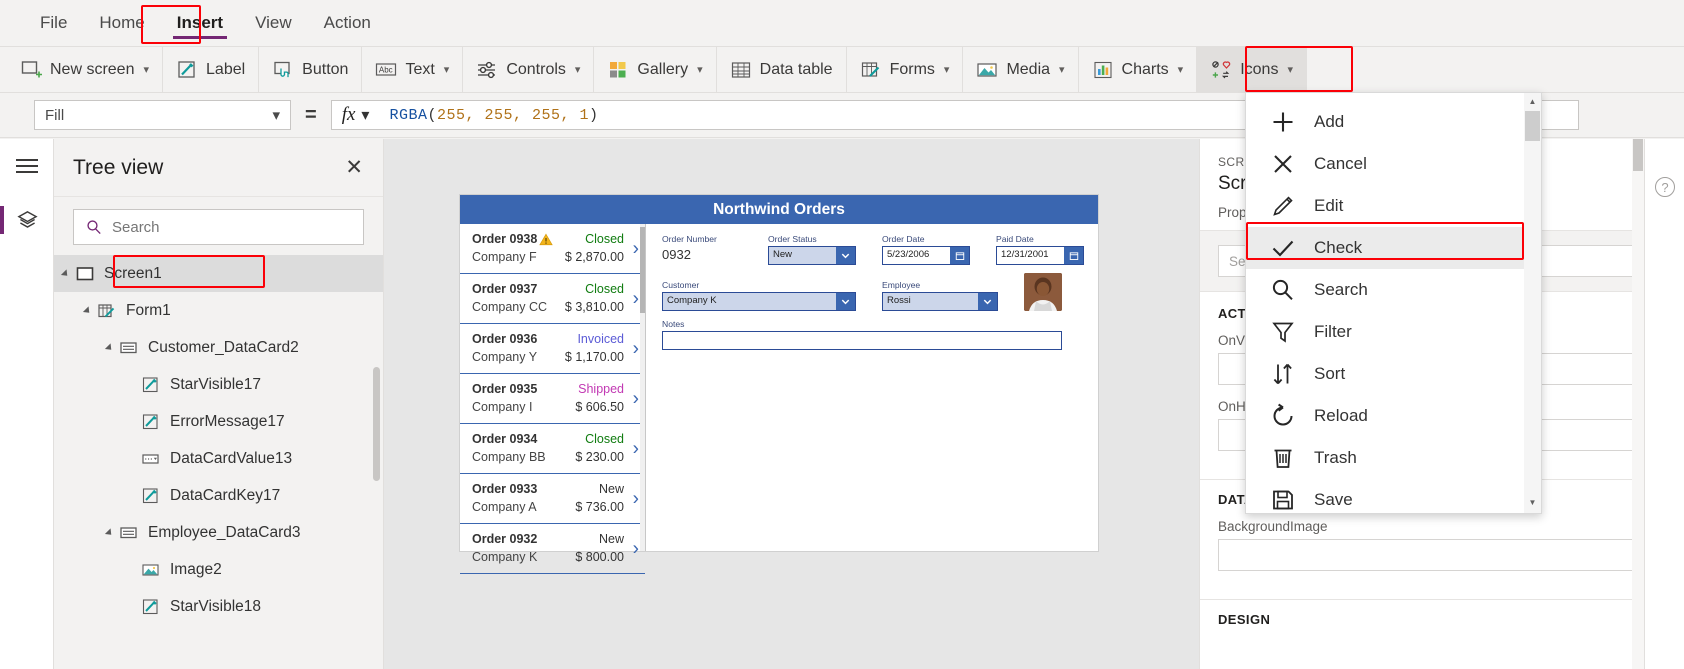  What do you see at coordinates (1638, 155) in the screenshot?
I see `properties-scrollbar-thumb` at bounding box center [1638, 155].